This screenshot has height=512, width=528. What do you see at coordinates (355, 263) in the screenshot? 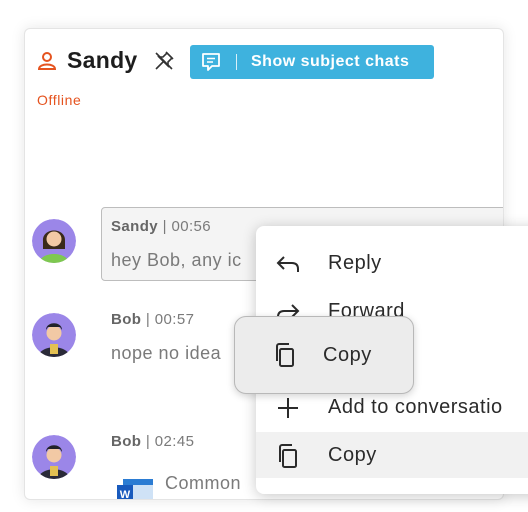
I see `menu-item-label: Reply` at bounding box center [355, 263].